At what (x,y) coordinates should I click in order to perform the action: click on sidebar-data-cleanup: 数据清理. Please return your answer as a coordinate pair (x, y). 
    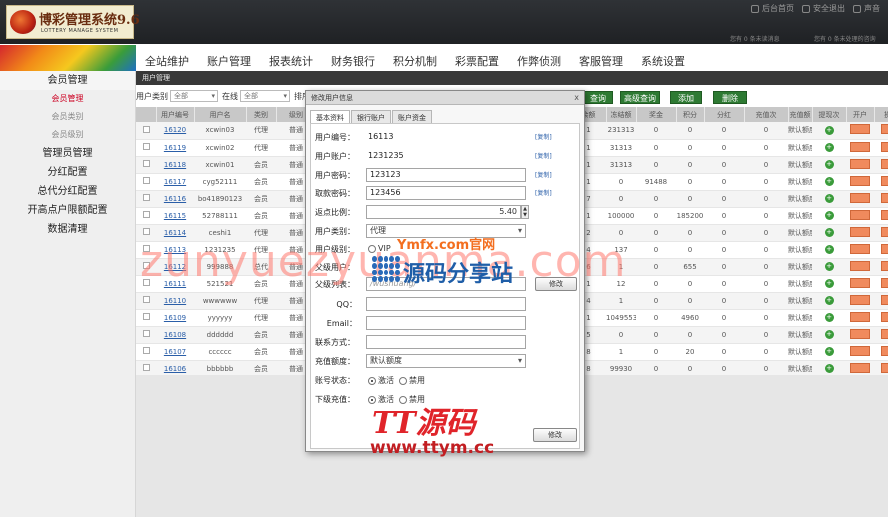
    Looking at the image, I should click on (67, 229).